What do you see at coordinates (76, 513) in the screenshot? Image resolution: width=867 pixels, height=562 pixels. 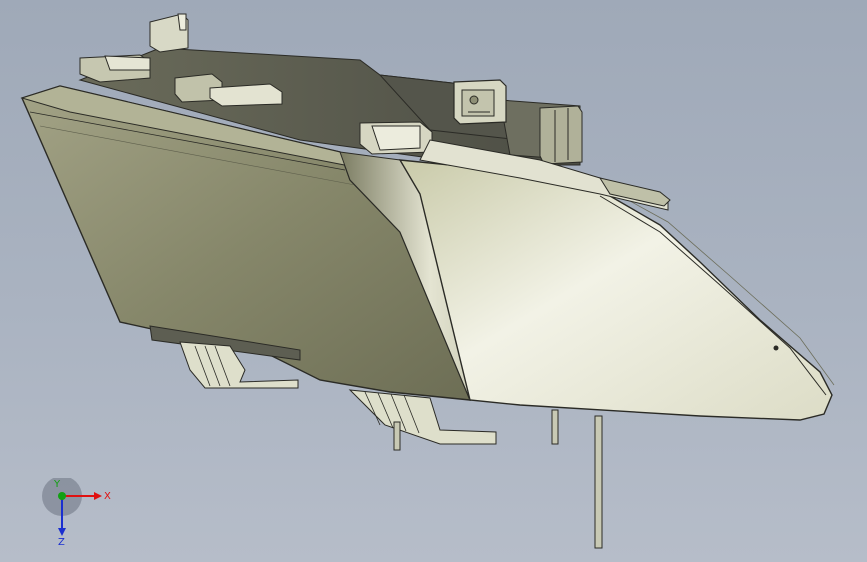 I see `axis-triad: X Y Z` at bounding box center [76, 513].